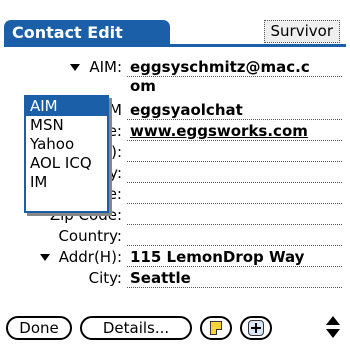 The image size is (350, 354). Describe the element at coordinates (87, 33) in the screenshot. I see `page-title: Contact Edit` at that location.